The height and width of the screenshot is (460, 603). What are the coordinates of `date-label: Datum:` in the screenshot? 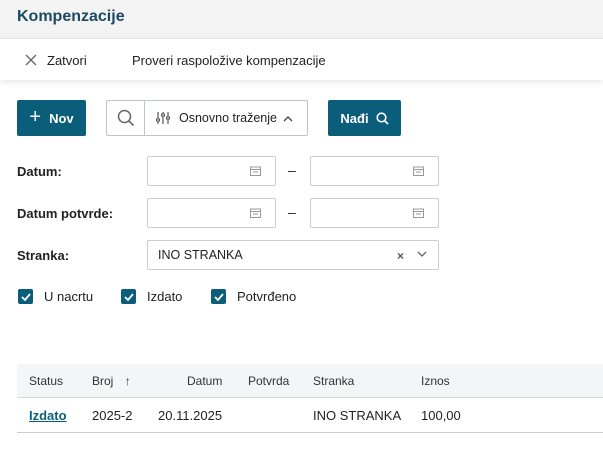 It's located at (39, 171).